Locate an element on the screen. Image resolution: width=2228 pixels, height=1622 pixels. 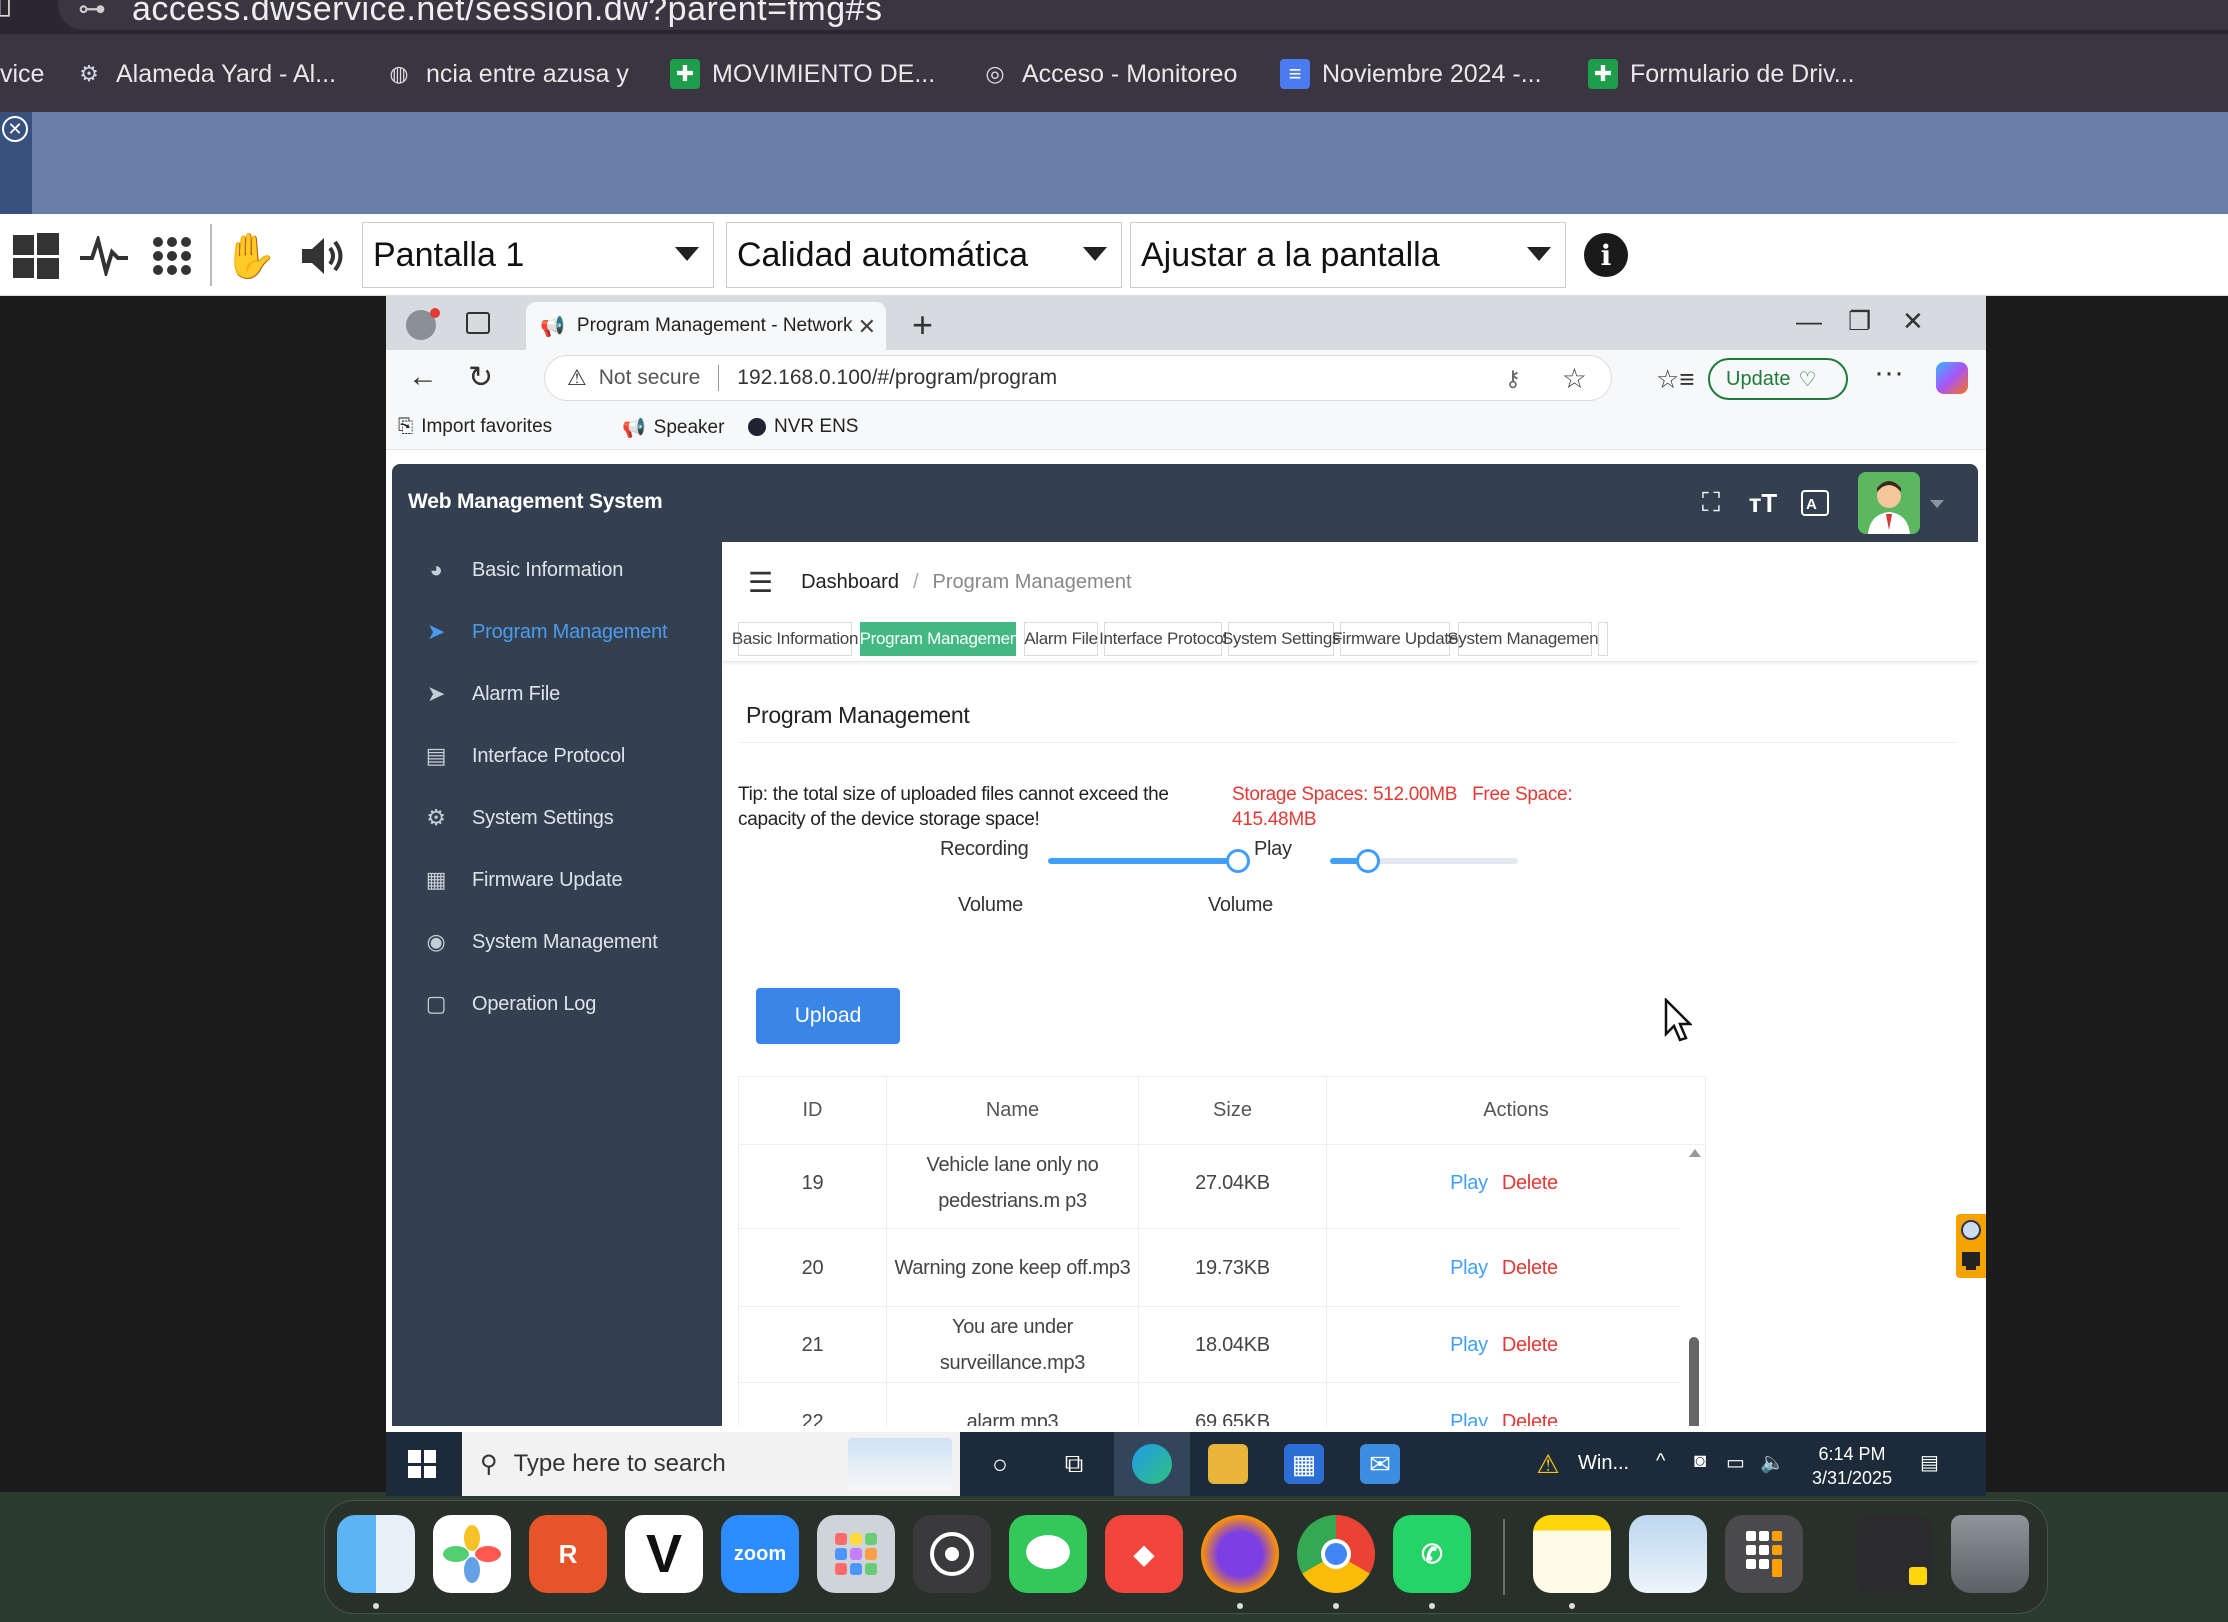
tab-program-management: 📢 Program Management - Network ✕ is located at coordinates (706, 326).